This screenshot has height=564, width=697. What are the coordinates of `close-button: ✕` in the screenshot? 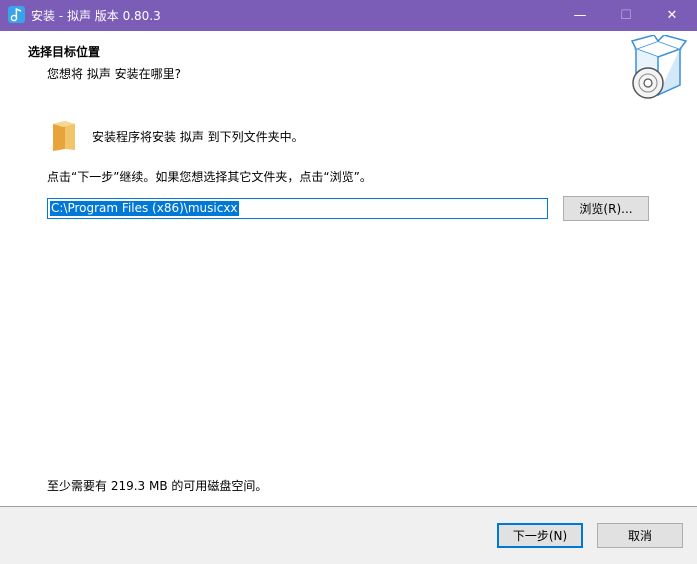 It's located at (672, 15).